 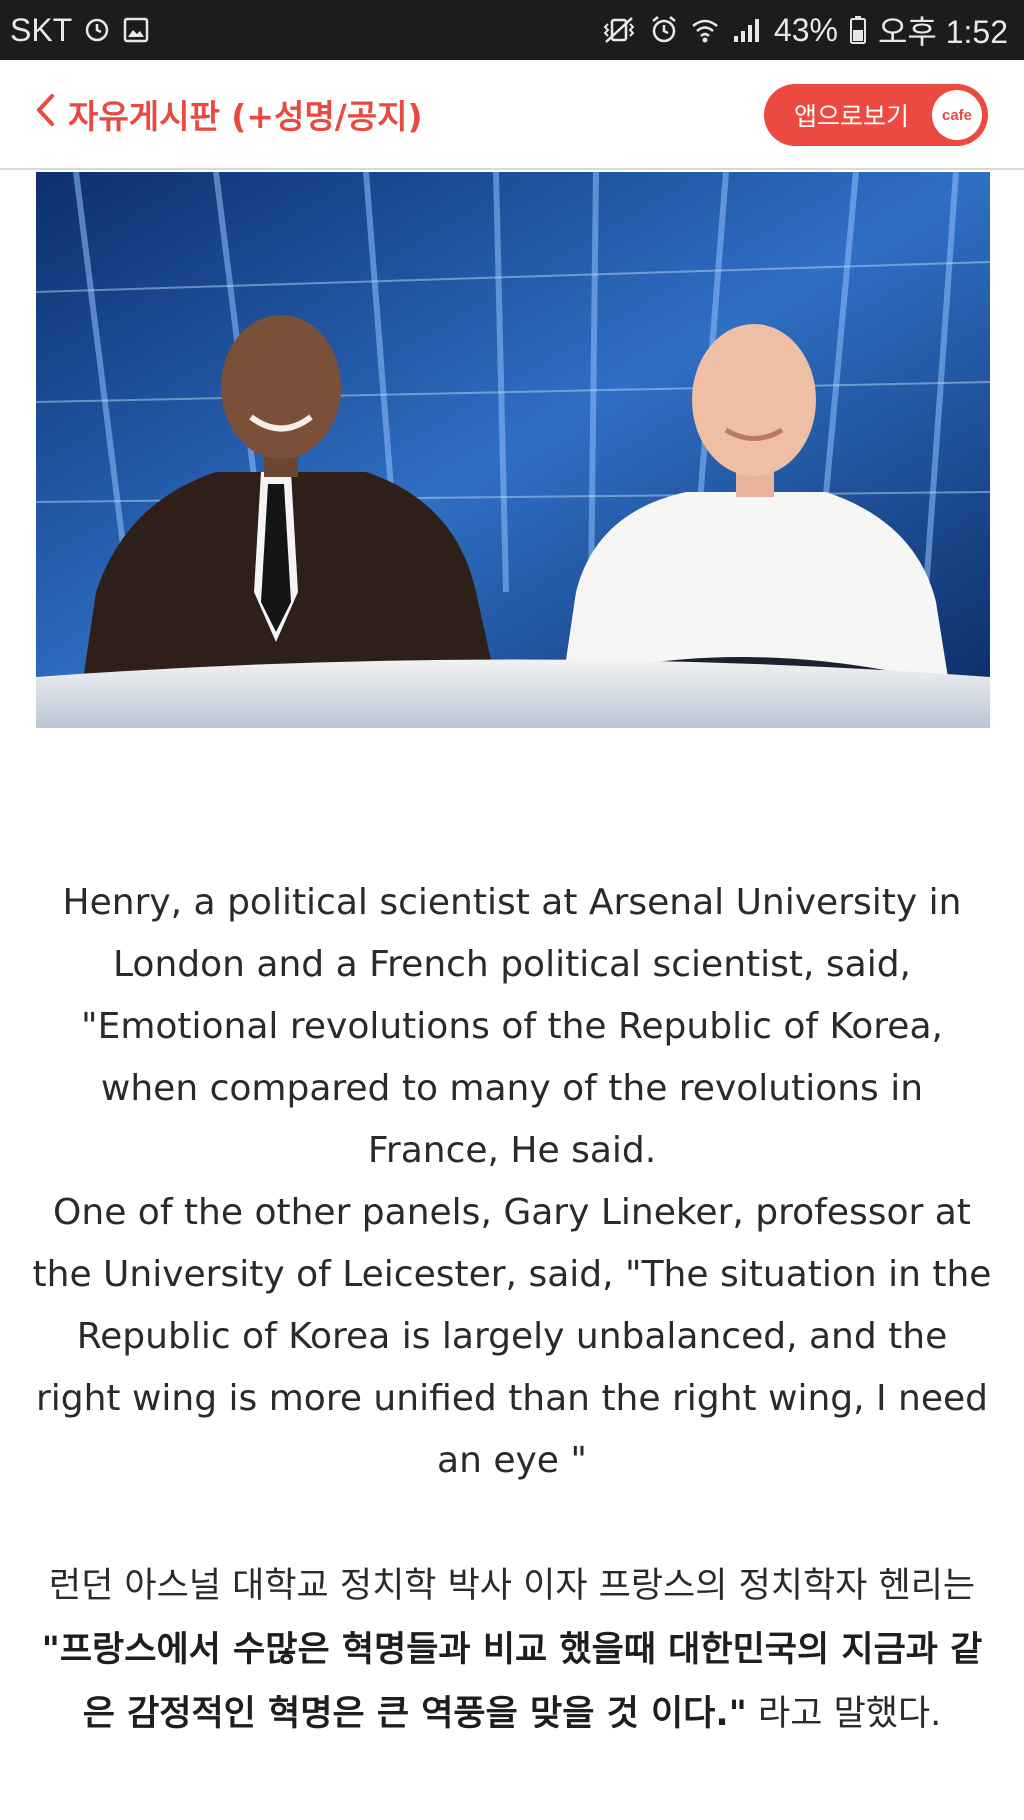 What do you see at coordinates (136, 30) in the screenshot?
I see `image-icon` at bounding box center [136, 30].